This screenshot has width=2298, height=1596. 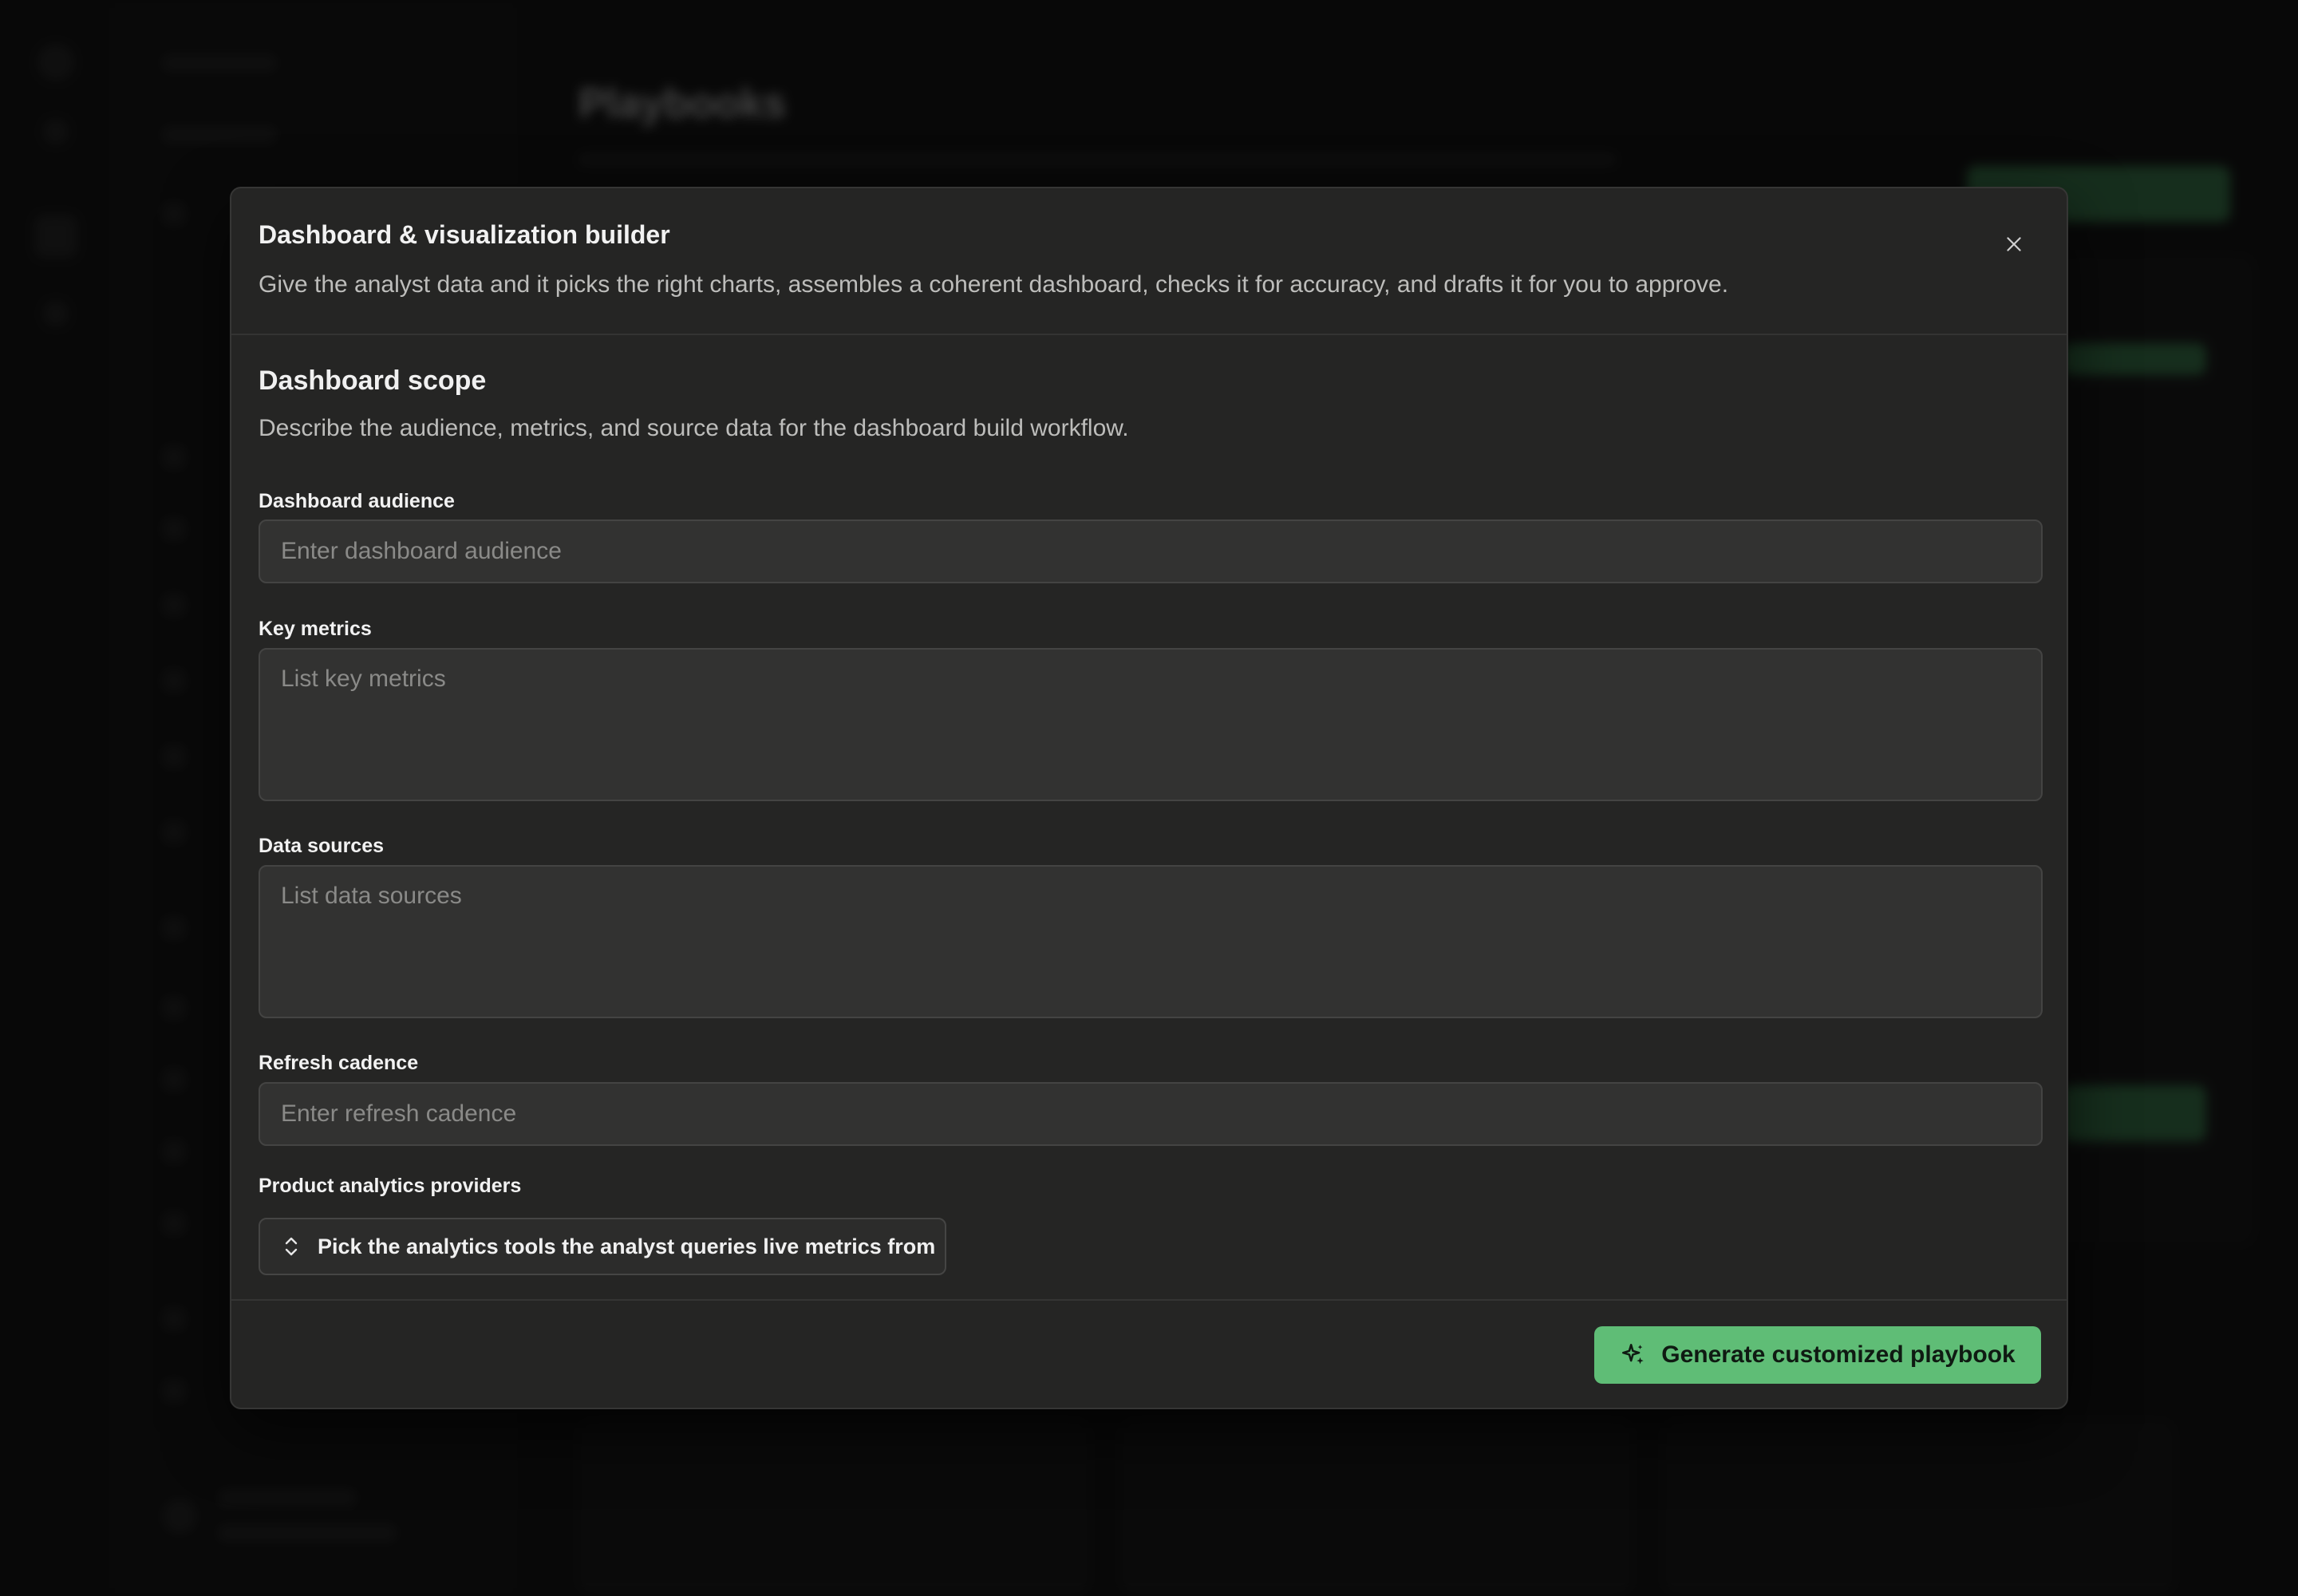 I want to click on sparkles-icon, so click(x=1634, y=1354).